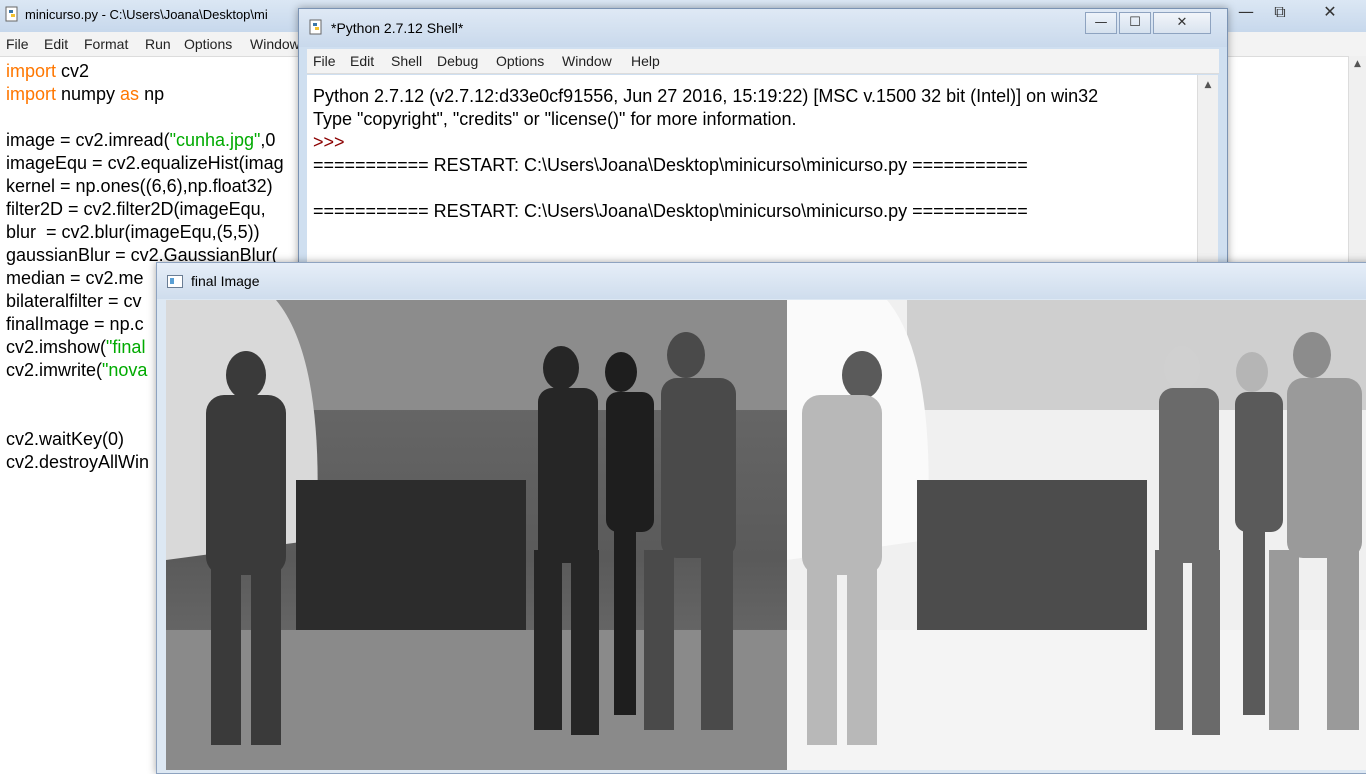 The height and width of the screenshot is (774, 1366). Describe the element at coordinates (54, 370) in the screenshot. I see `code-text: cv2.imwrite(` at that location.